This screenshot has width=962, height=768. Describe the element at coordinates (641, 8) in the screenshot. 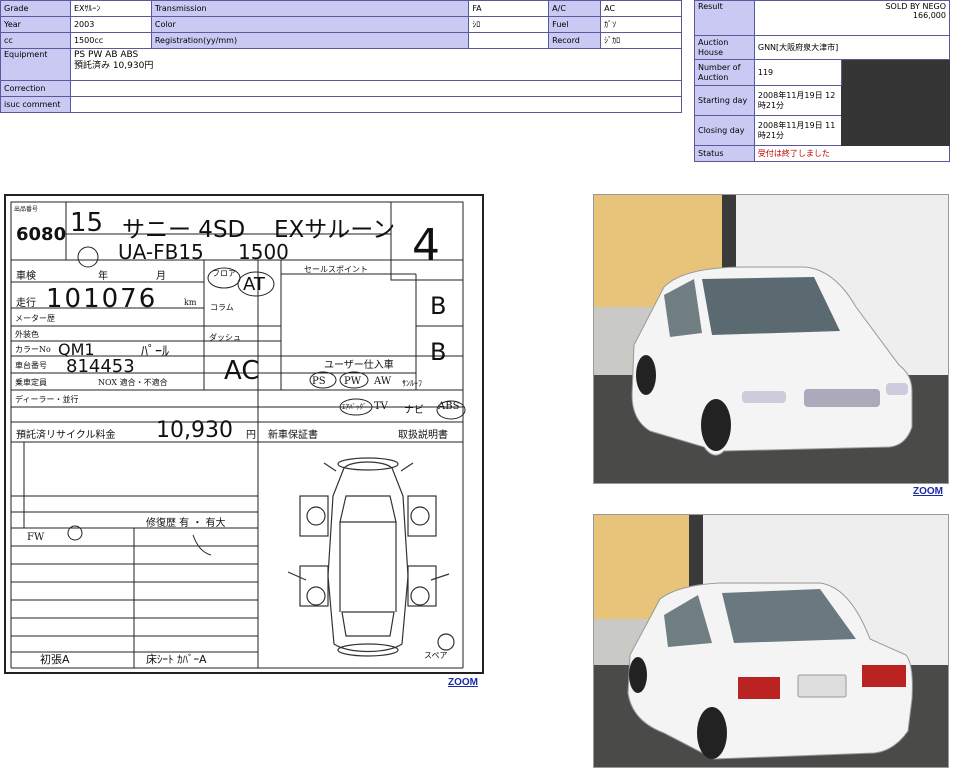

I see `ac-value: AC` at that location.